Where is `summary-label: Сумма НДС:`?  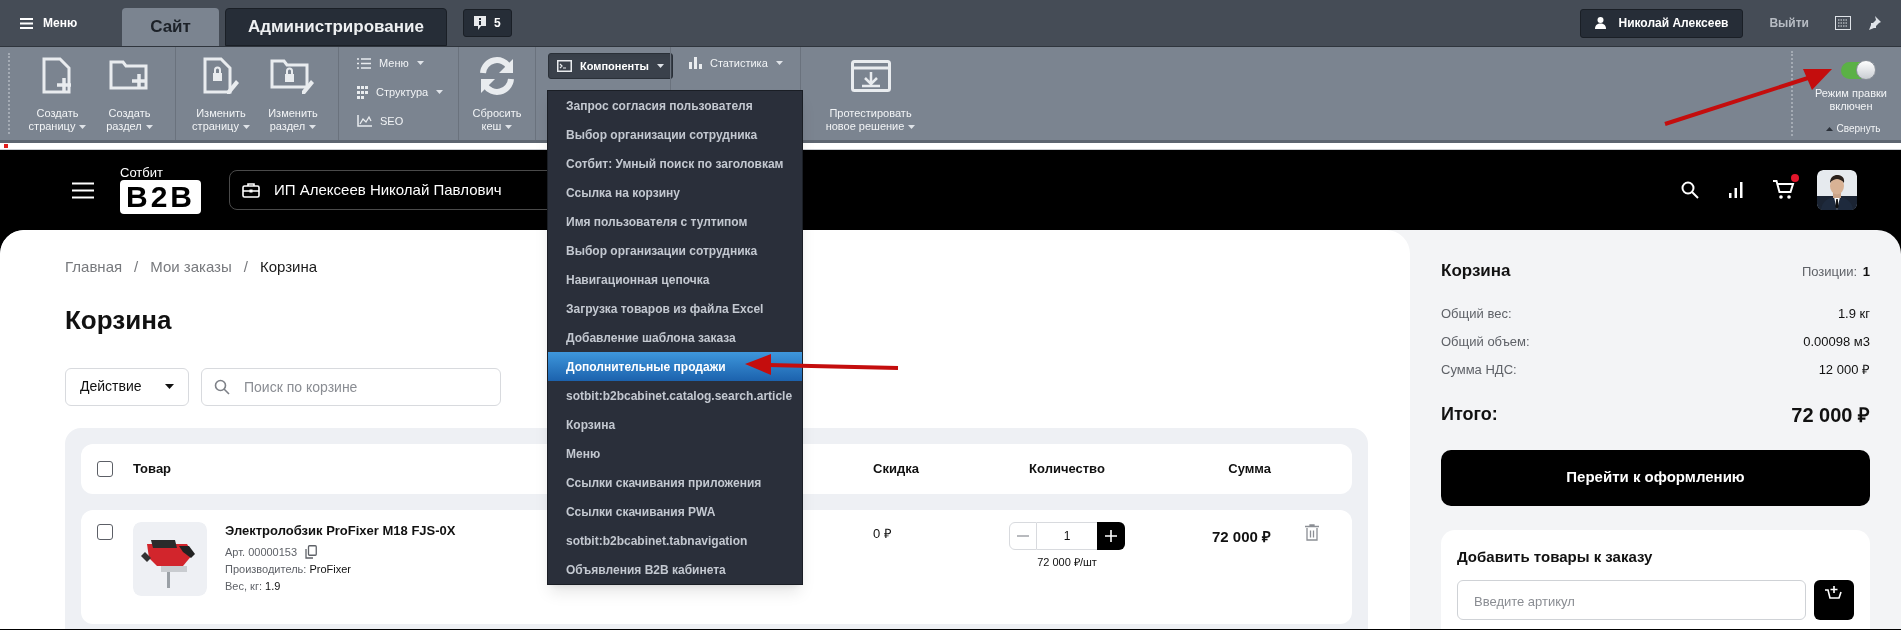 summary-label: Сумма НДС: is located at coordinates (1479, 369).